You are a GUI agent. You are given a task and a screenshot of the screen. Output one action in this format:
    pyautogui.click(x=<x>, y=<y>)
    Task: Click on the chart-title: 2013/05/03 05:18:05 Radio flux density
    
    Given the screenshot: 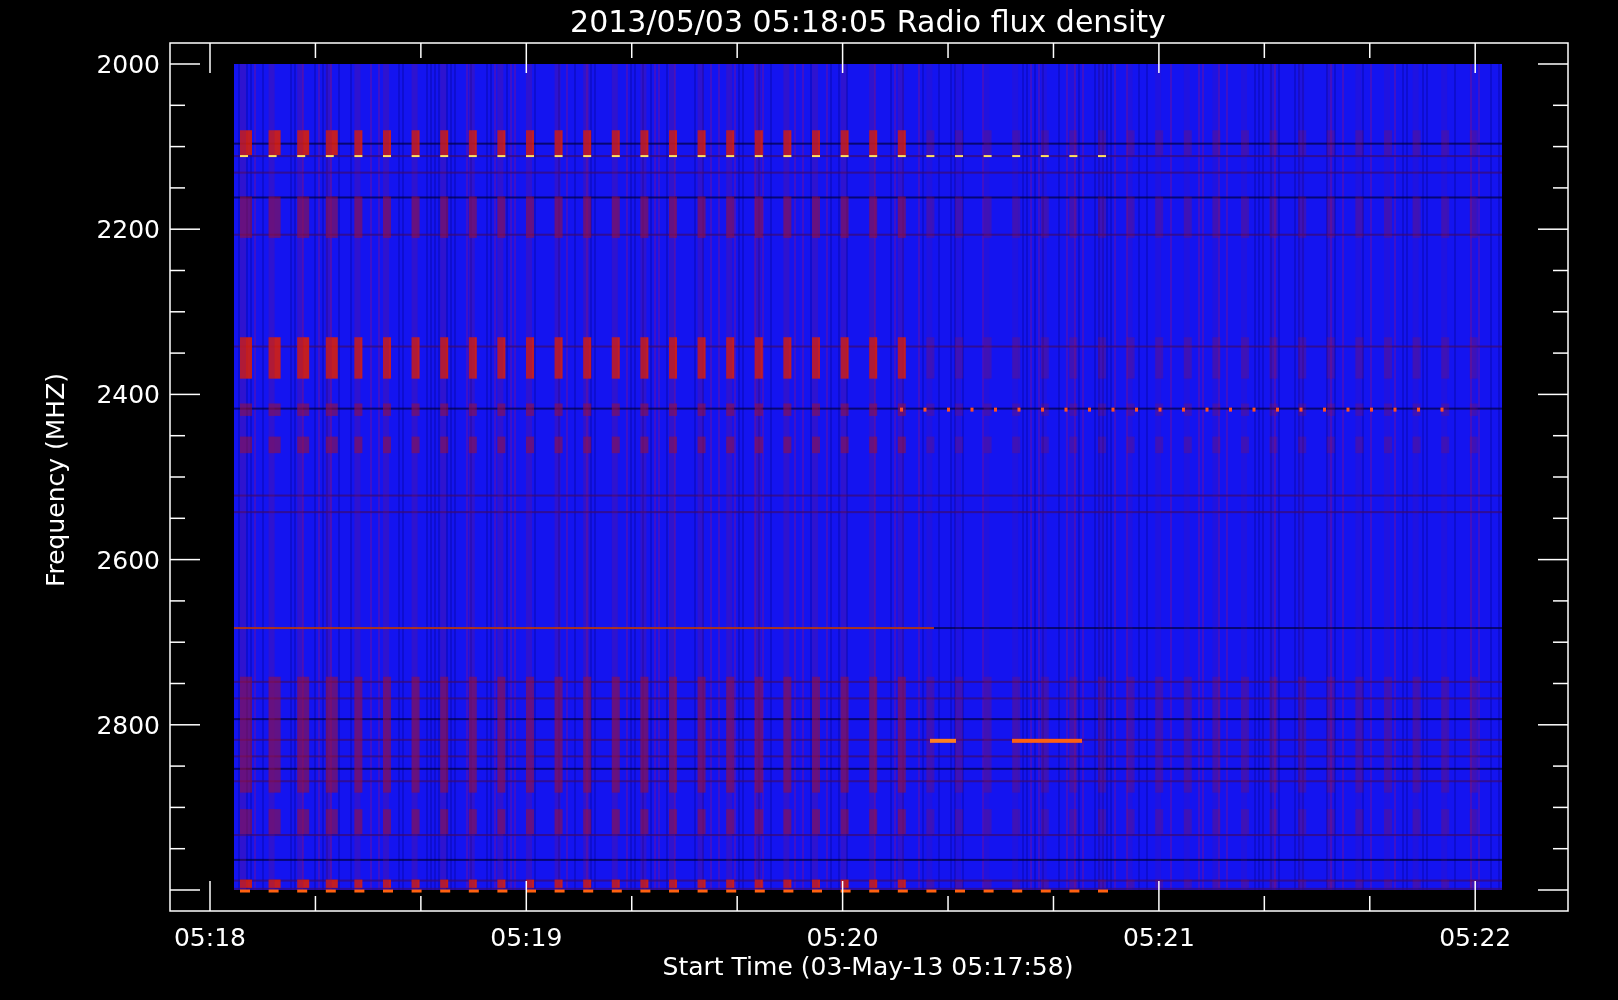 What is the action you would take?
    pyautogui.click(x=868, y=21)
    